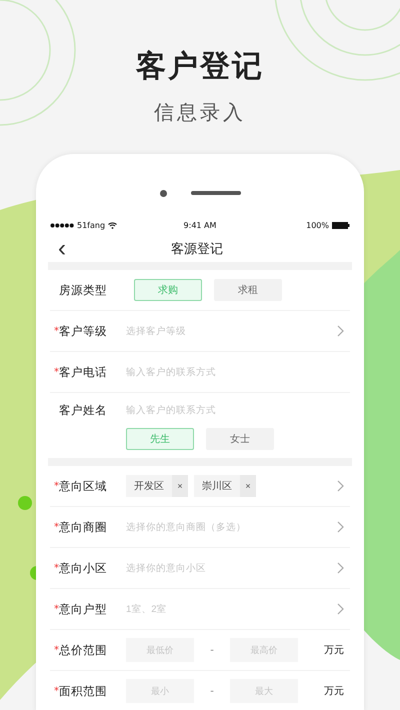  Describe the element at coordinates (62, 225) in the screenshot. I see `signal-icon` at that location.